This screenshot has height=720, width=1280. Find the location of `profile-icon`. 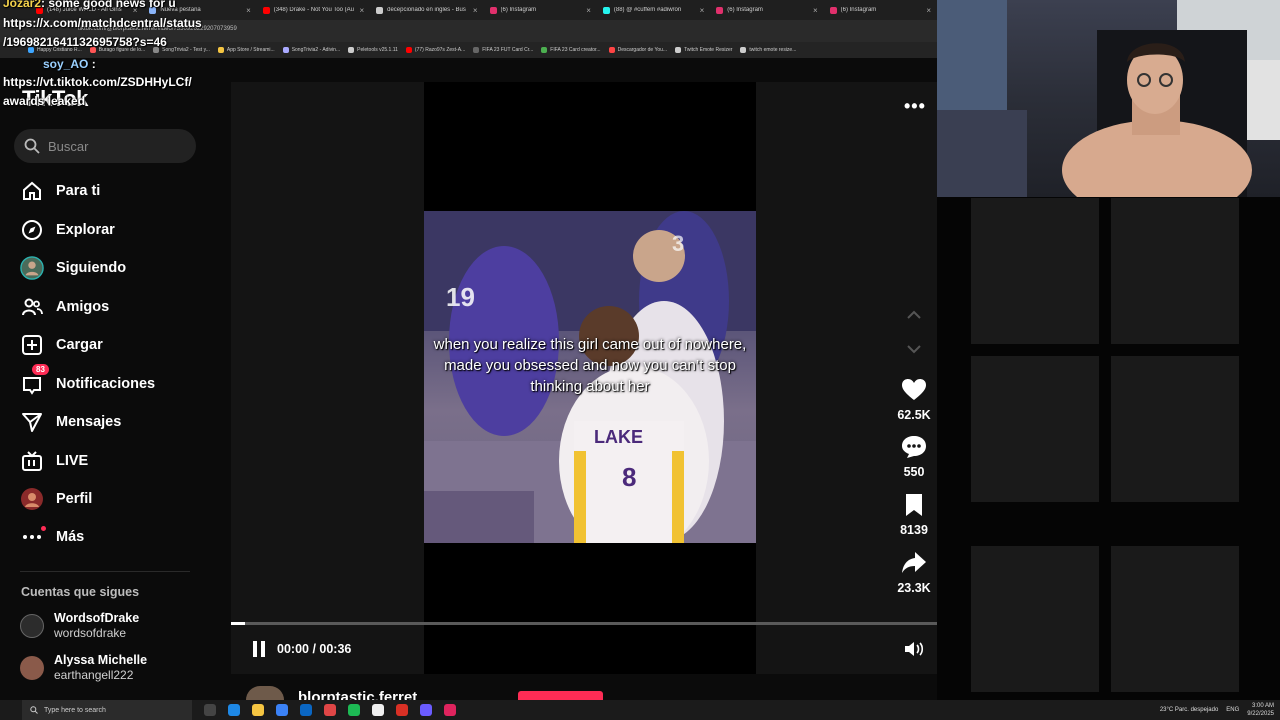

profile-icon is located at coordinates (32, 499).